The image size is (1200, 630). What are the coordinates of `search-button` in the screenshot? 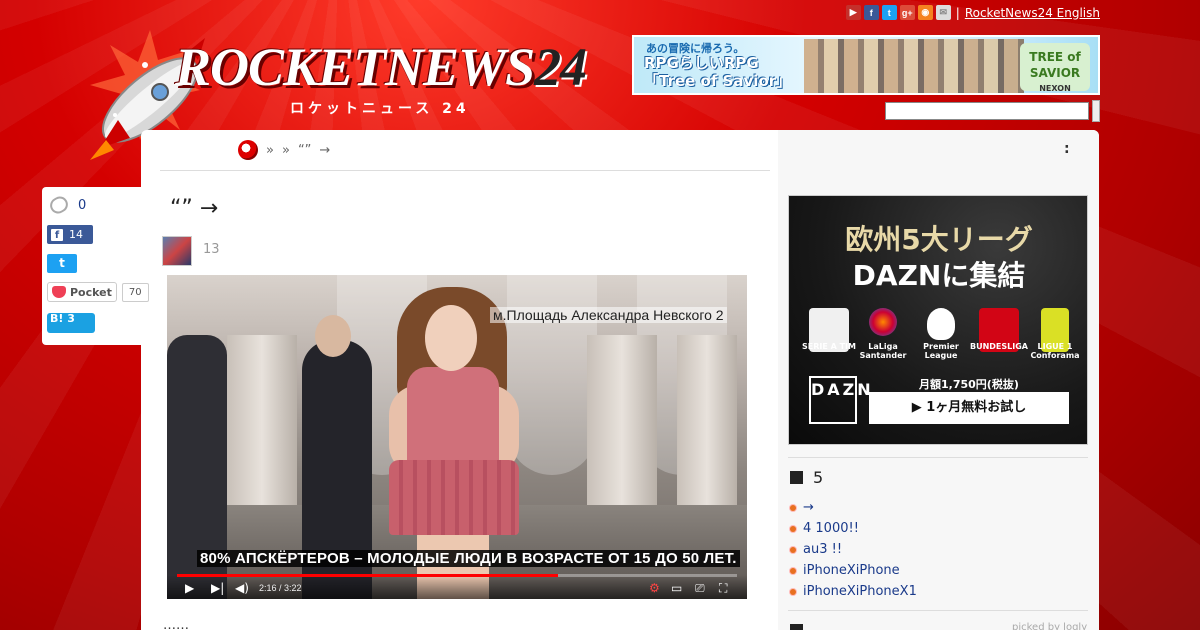 It's located at (1096, 111).